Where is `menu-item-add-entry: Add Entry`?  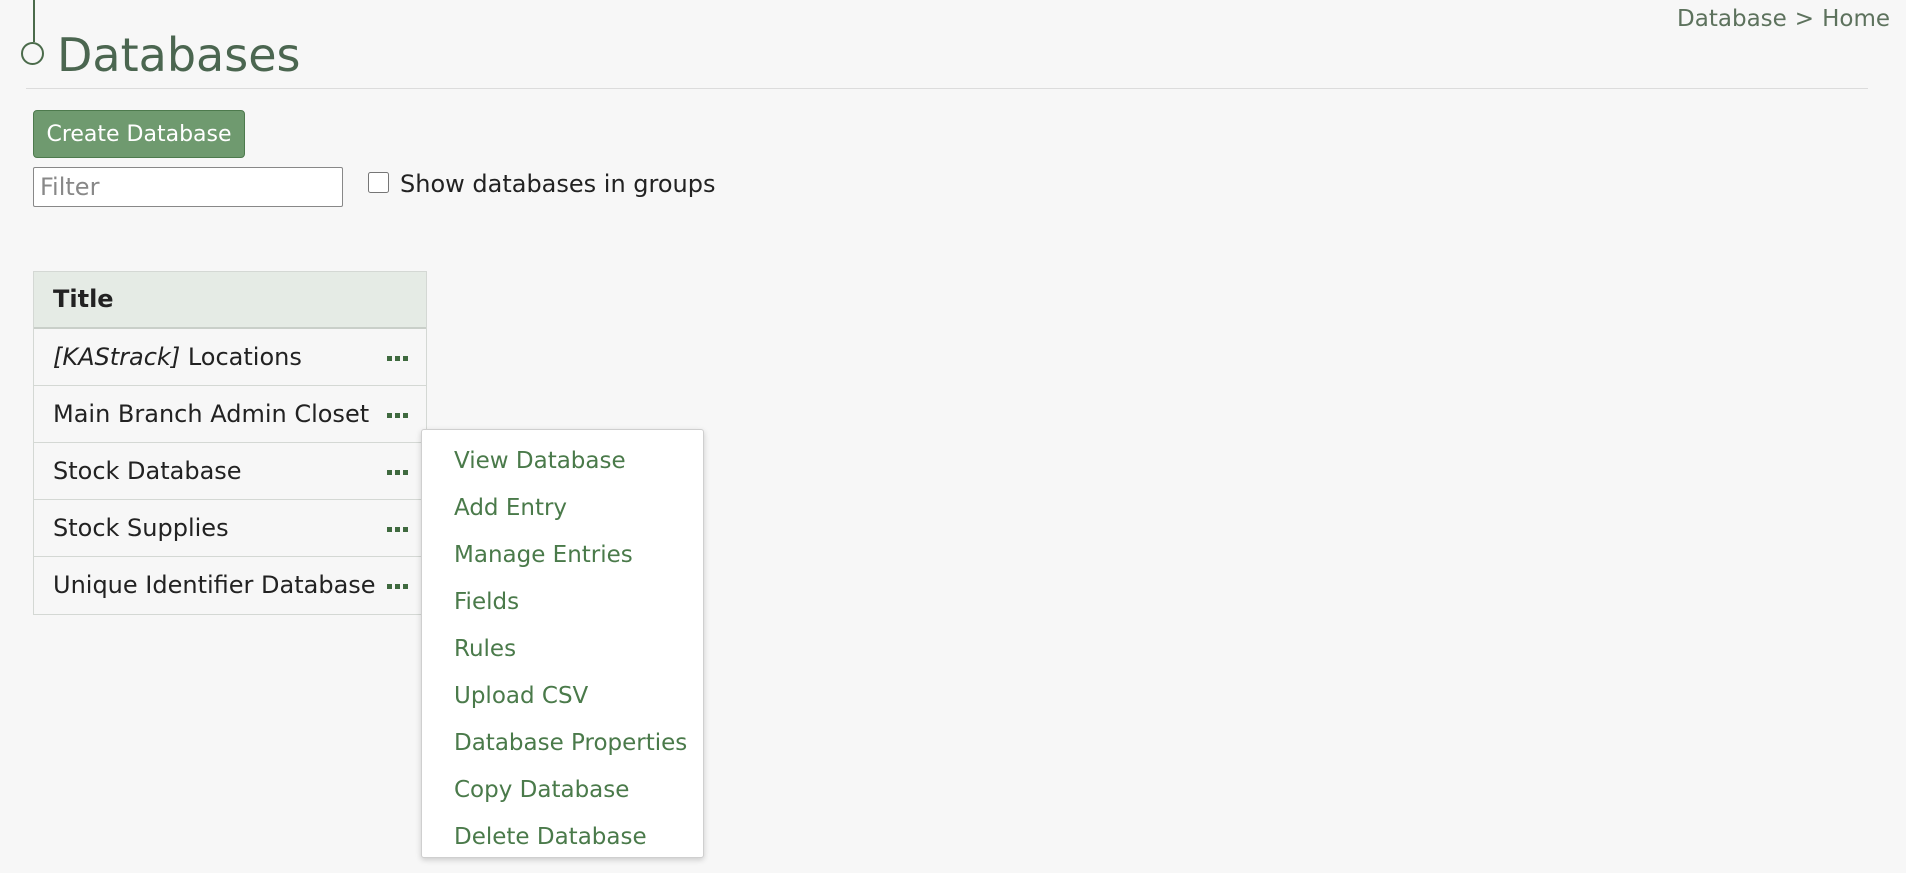 menu-item-add-entry: Add Entry is located at coordinates (562, 508).